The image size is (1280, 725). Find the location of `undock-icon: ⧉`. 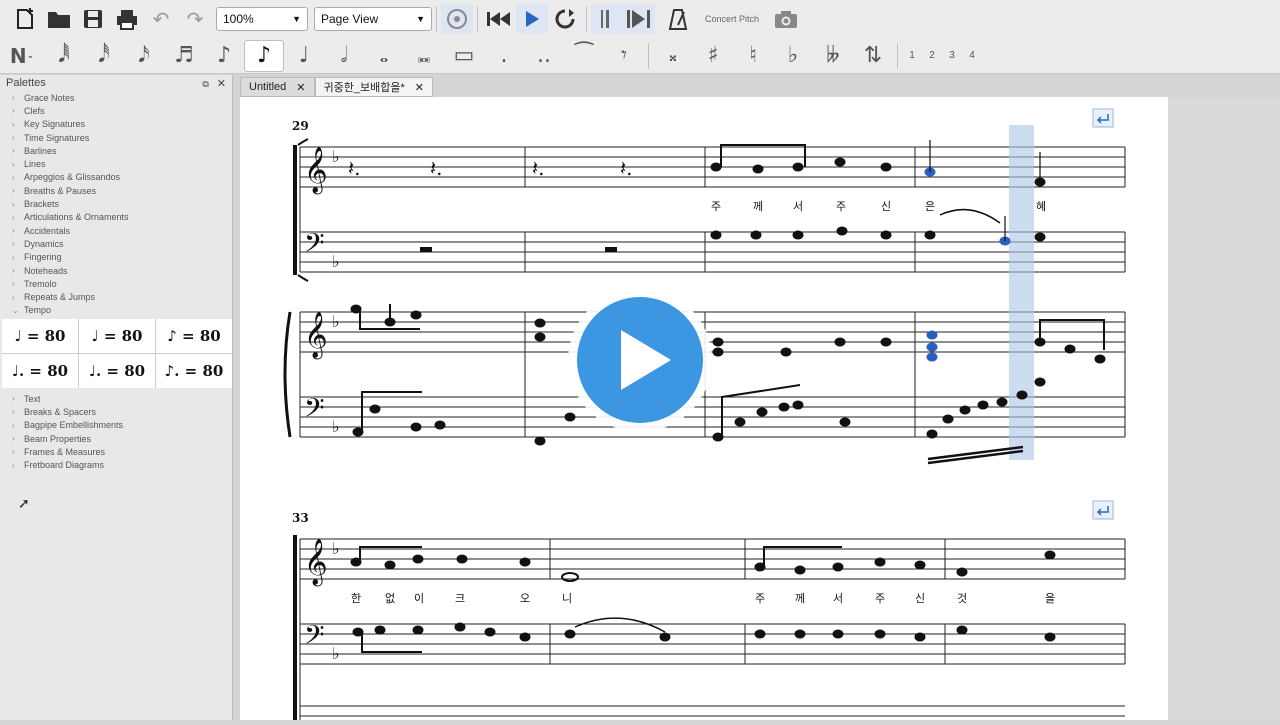

undock-icon: ⧉ is located at coordinates (205, 84).